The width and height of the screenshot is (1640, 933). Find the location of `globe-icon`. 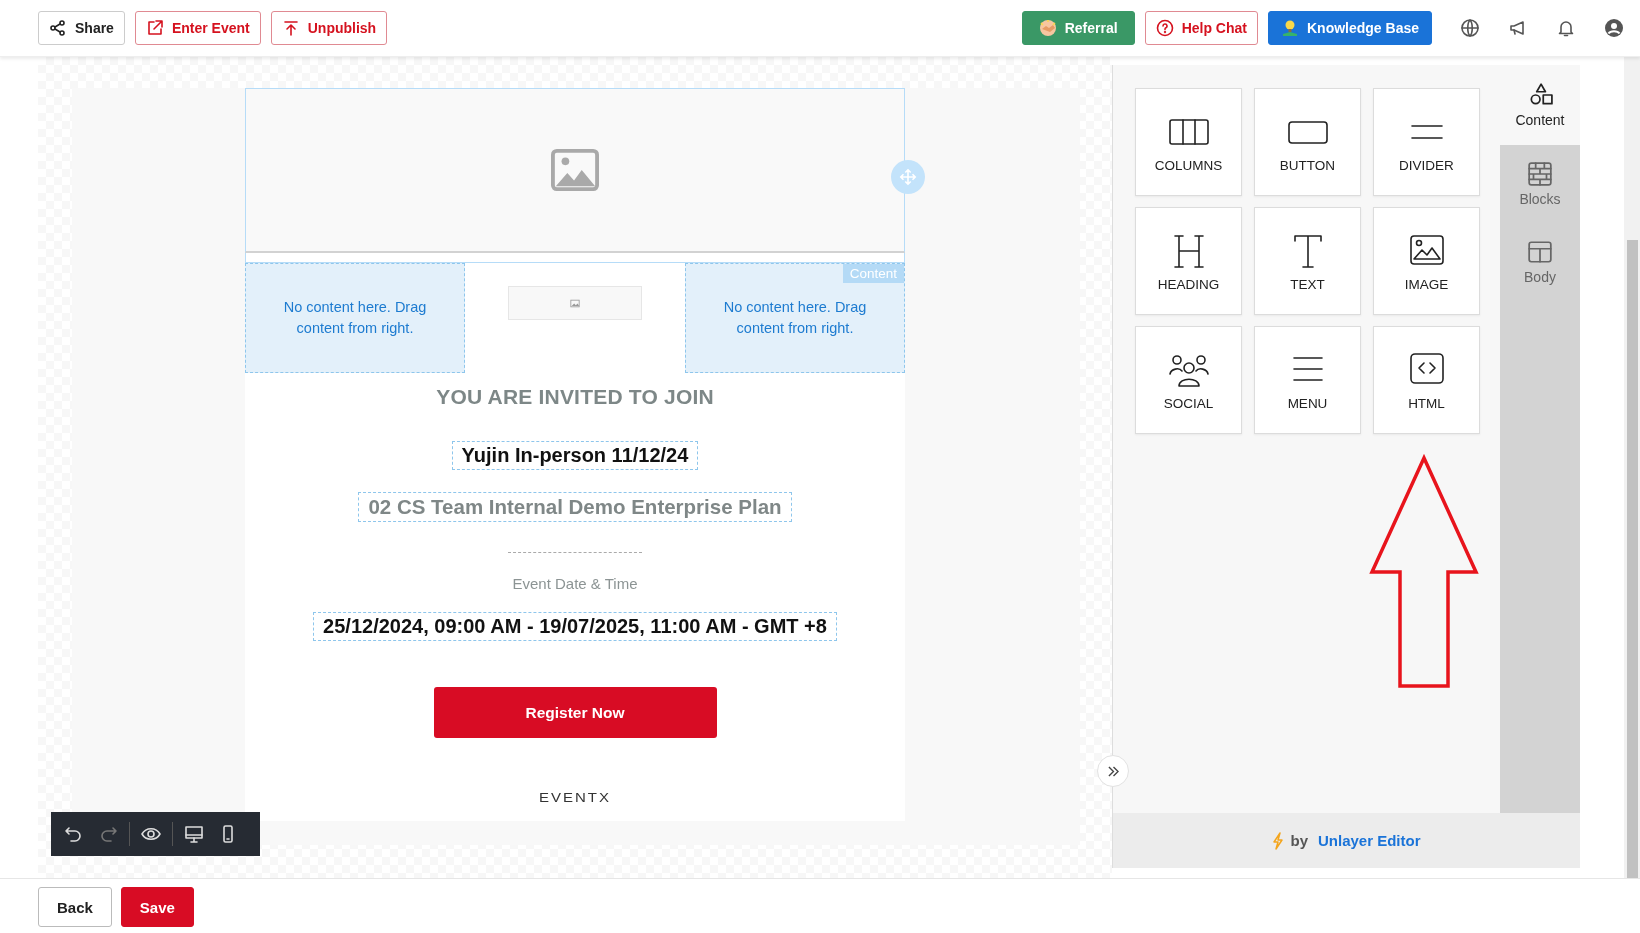

globe-icon is located at coordinates (1470, 28).